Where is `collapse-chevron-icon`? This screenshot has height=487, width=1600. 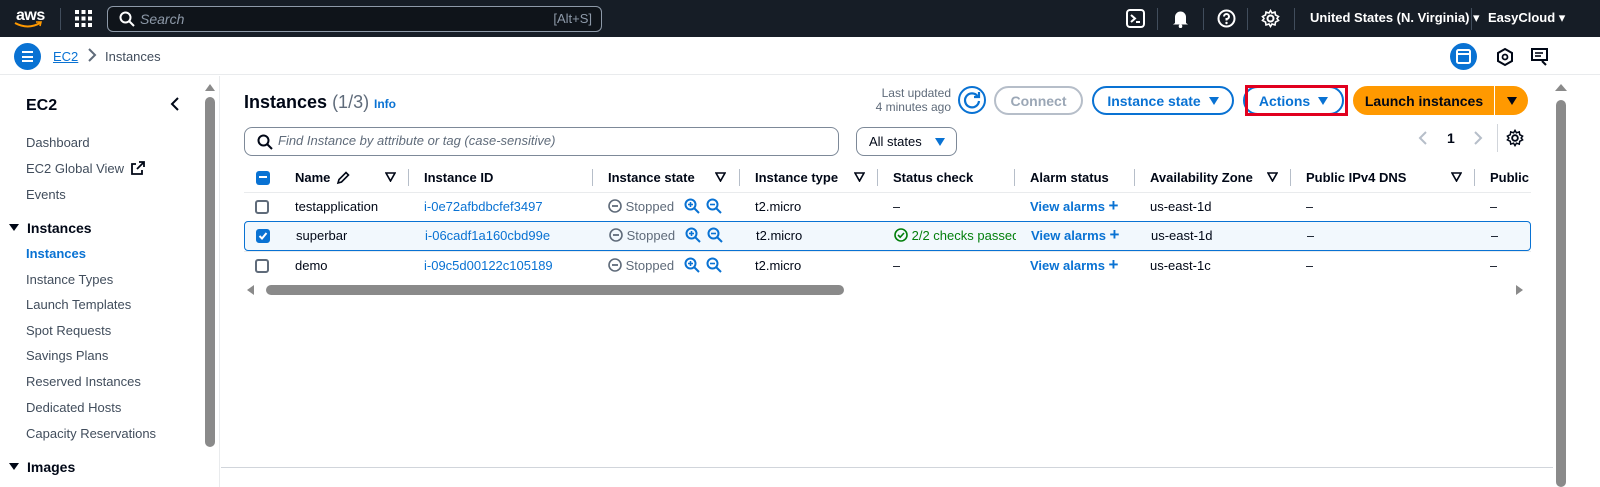 collapse-chevron-icon is located at coordinates (175, 104).